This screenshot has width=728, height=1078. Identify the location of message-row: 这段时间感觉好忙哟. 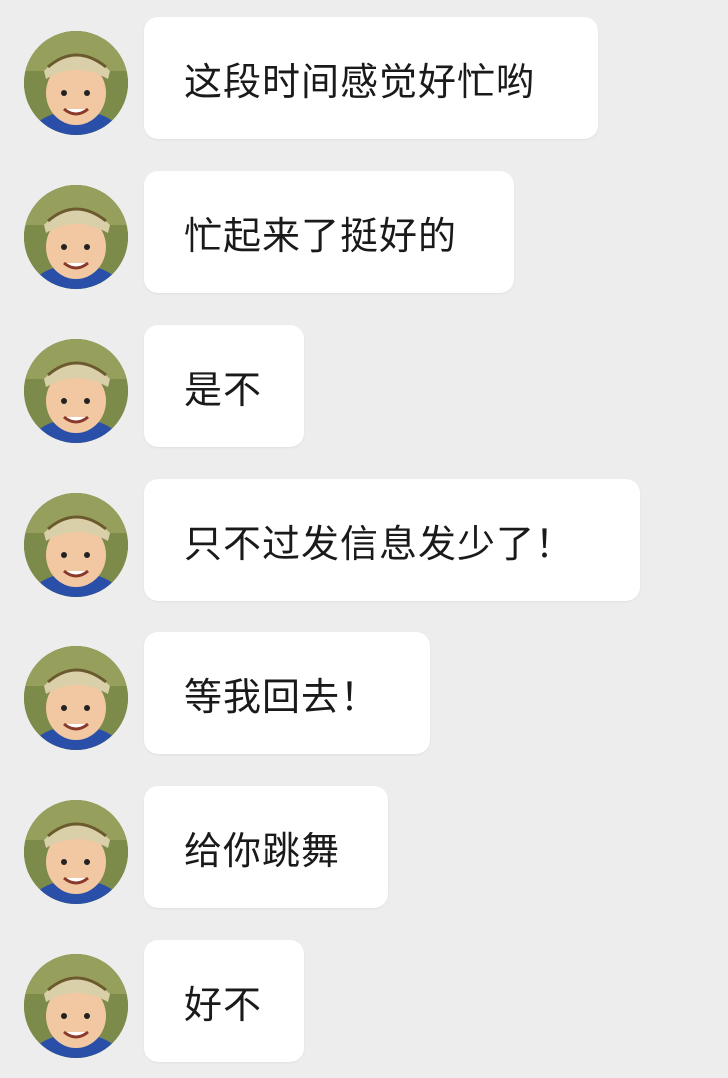
(364, 79).